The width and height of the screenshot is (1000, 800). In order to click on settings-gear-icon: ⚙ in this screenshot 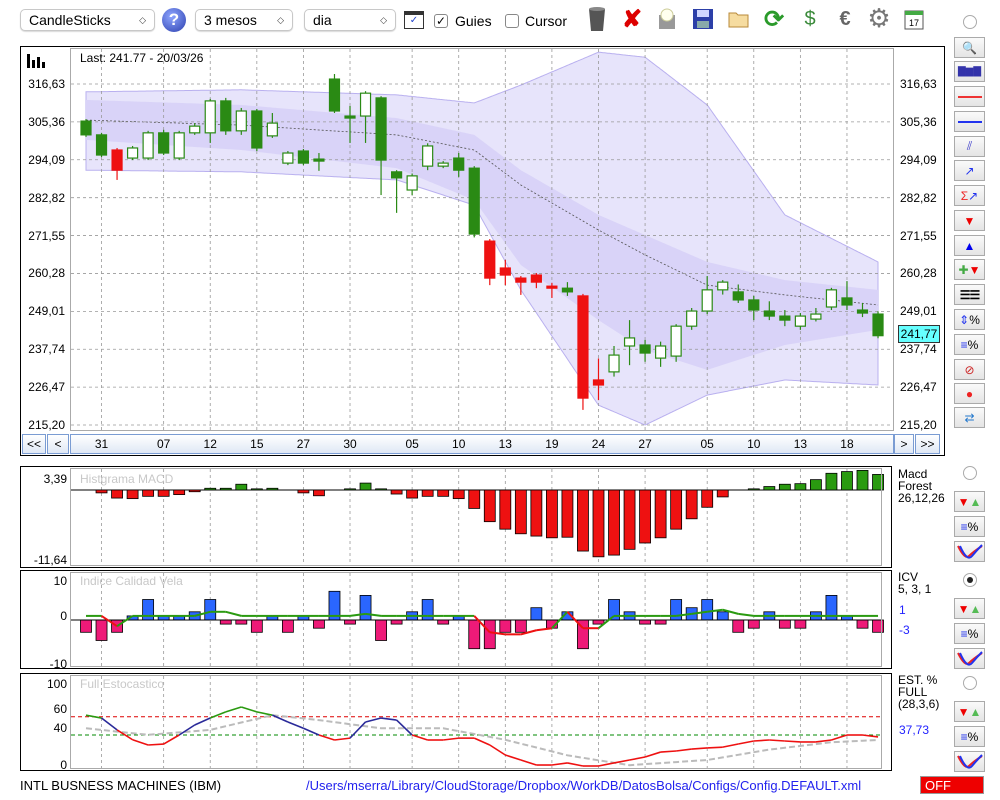, I will do `click(879, 18)`.